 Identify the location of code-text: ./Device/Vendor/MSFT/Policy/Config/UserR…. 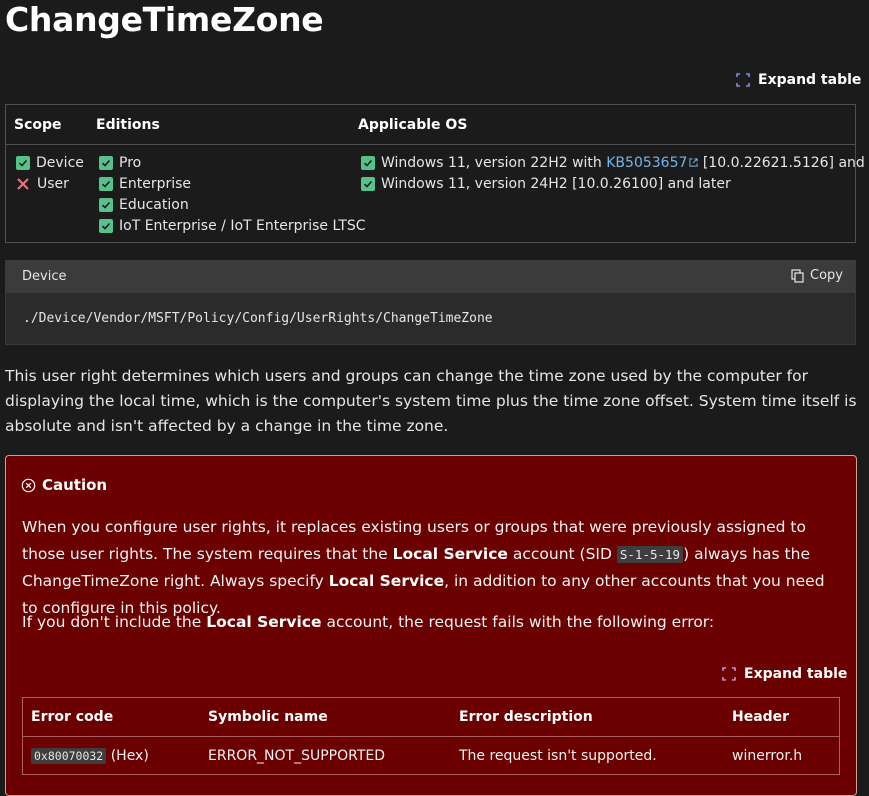
(258, 318).